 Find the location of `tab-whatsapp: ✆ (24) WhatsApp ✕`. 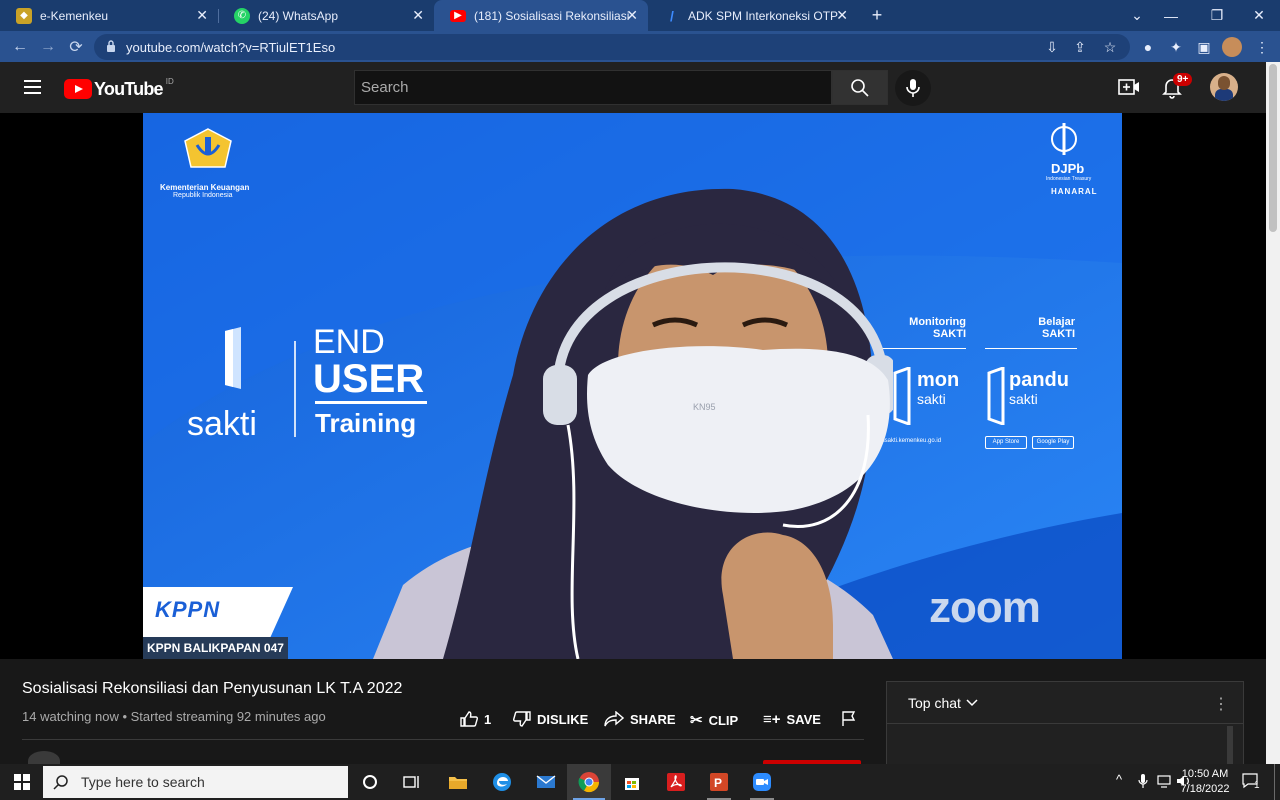

tab-whatsapp: ✆ (24) WhatsApp ✕ is located at coordinates (326, 15).